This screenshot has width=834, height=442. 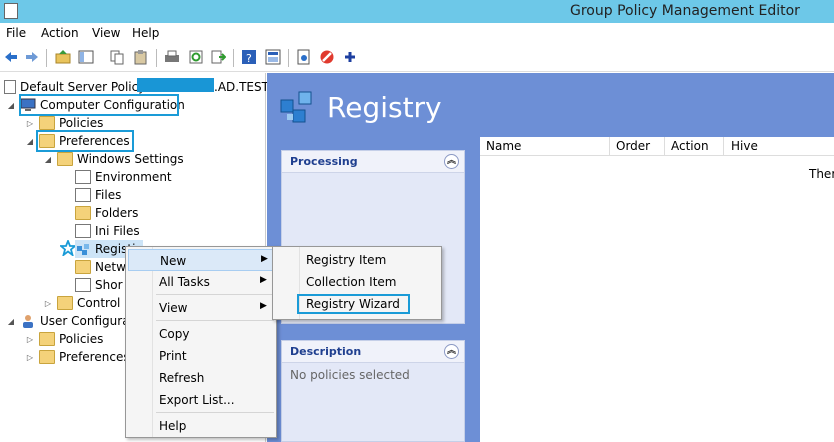 What do you see at coordinates (81, 123) in the screenshot?
I see `tree-policies-label: Policies` at bounding box center [81, 123].